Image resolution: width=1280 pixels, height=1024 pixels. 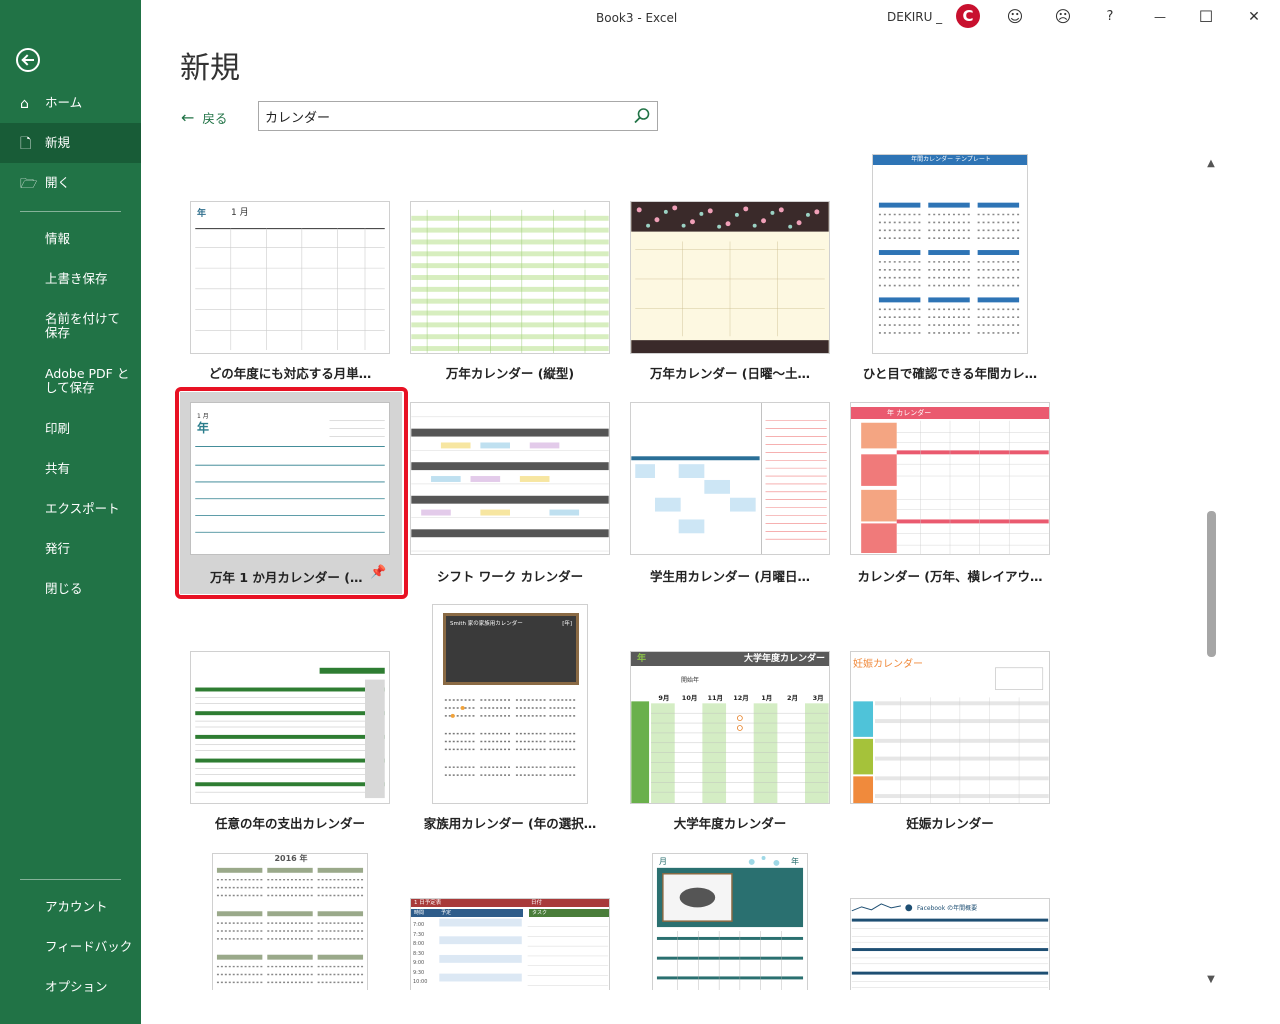 What do you see at coordinates (1206, 17) in the screenshot?
I see `maximize-icon: ☐` at bounding box center [1206, 17].